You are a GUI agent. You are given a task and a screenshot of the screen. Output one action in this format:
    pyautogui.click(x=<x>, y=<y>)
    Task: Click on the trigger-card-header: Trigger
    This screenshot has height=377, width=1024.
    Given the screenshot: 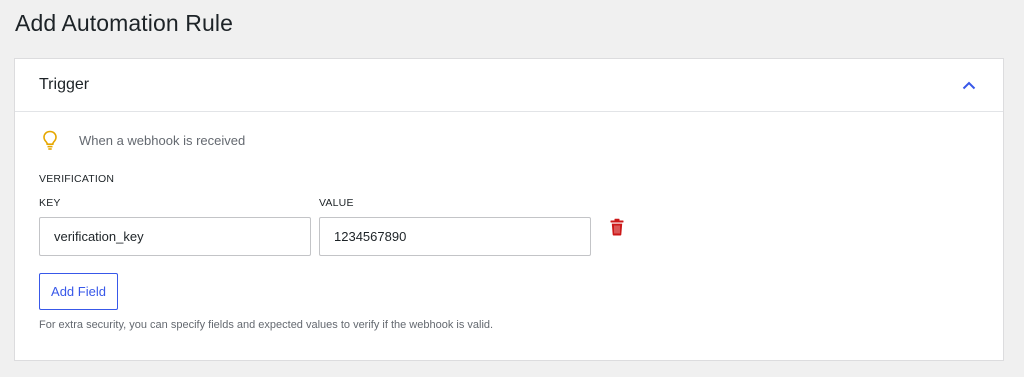 What is the action you would take?
    pyautogui.click(x=509, y=85)
    